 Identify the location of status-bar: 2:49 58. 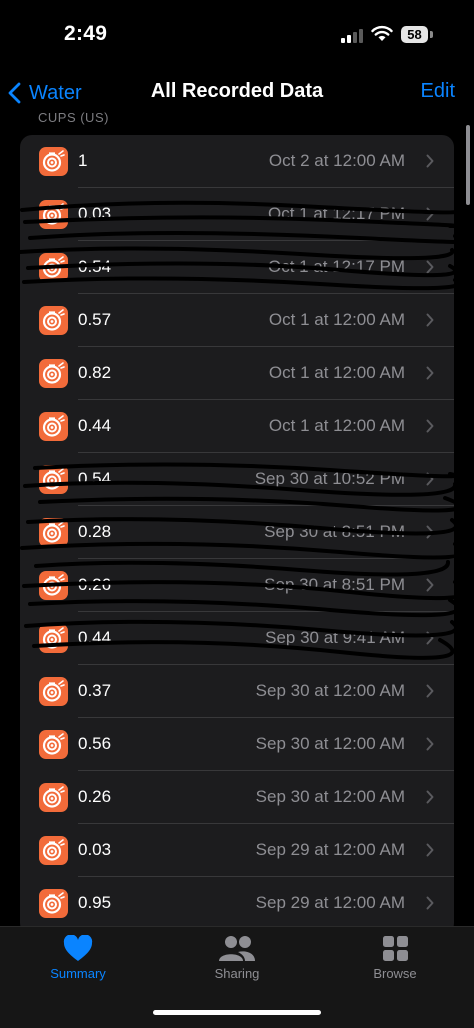
(237, 35).